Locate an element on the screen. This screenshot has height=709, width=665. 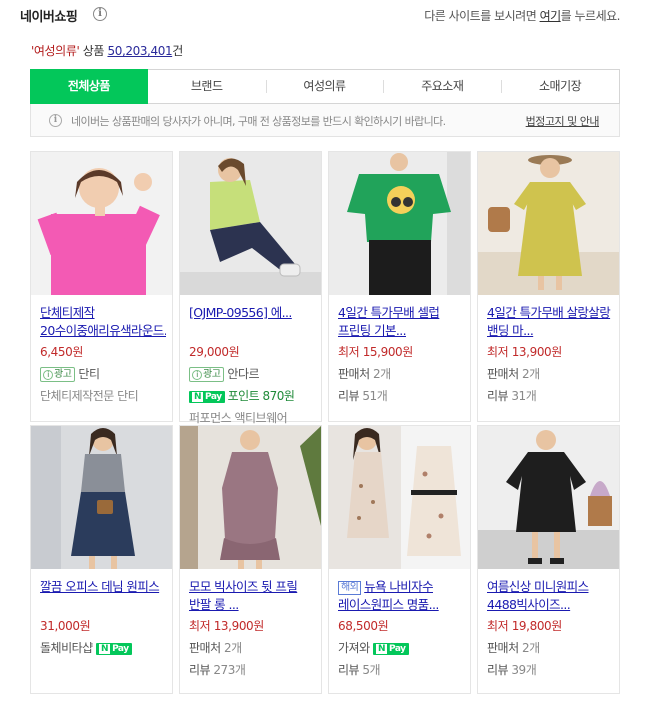
tab-brand: 브랜드 is located at coordinates (207, 86).